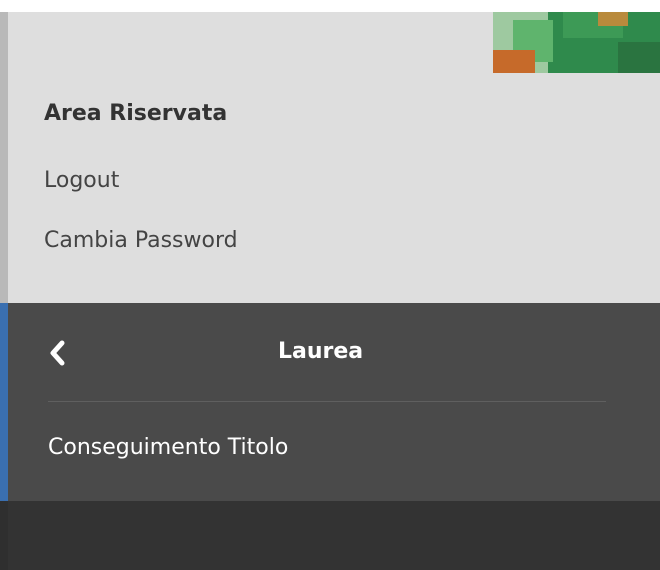 This screenshot has width=660, height=570. I want to click on active-section-indicator, so click(4, 402).